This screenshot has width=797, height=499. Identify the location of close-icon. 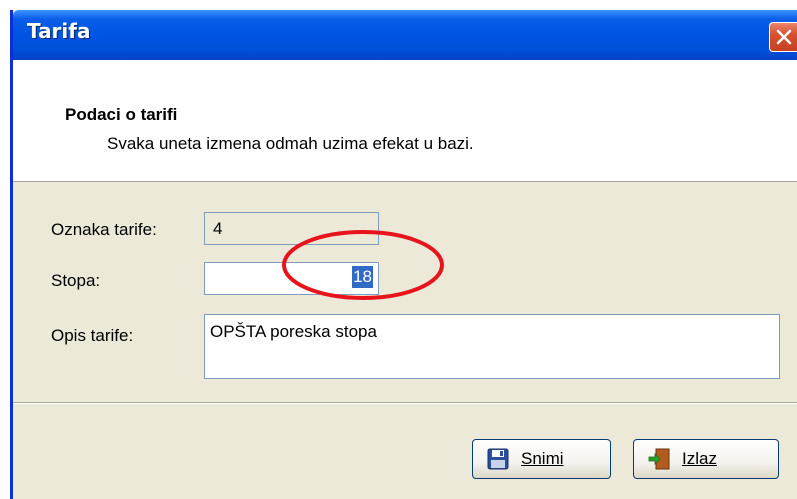
(784, 37).